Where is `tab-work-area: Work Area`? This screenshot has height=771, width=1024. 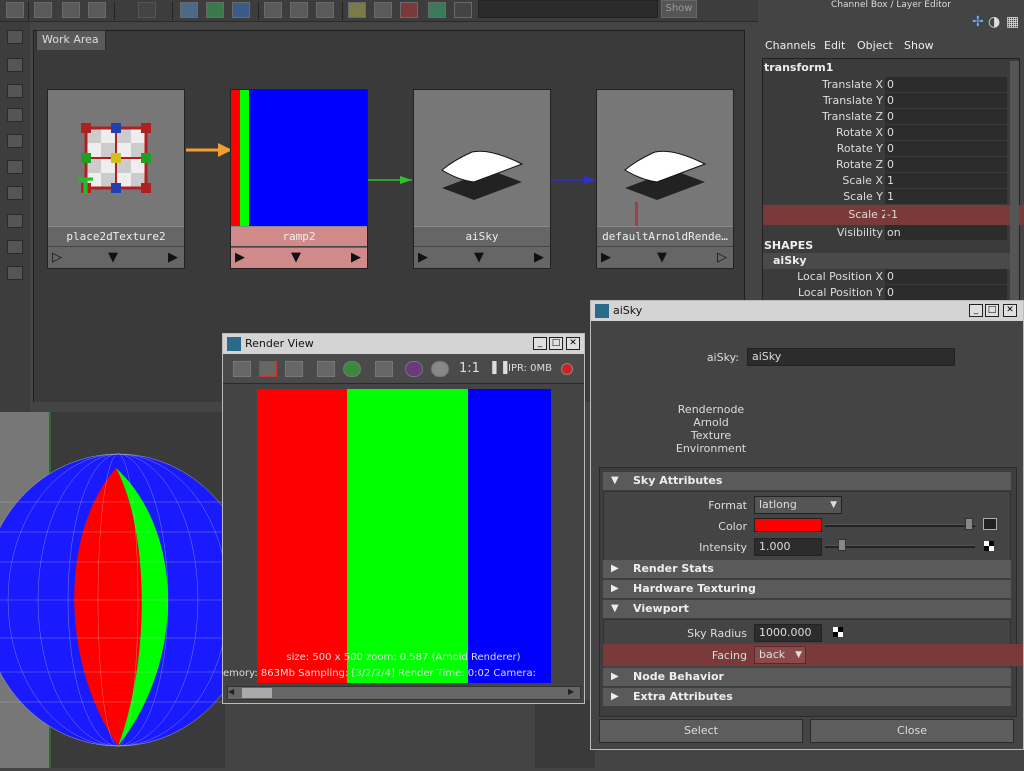
tab-work-area: Work Area is located at coordinates (71, 40).